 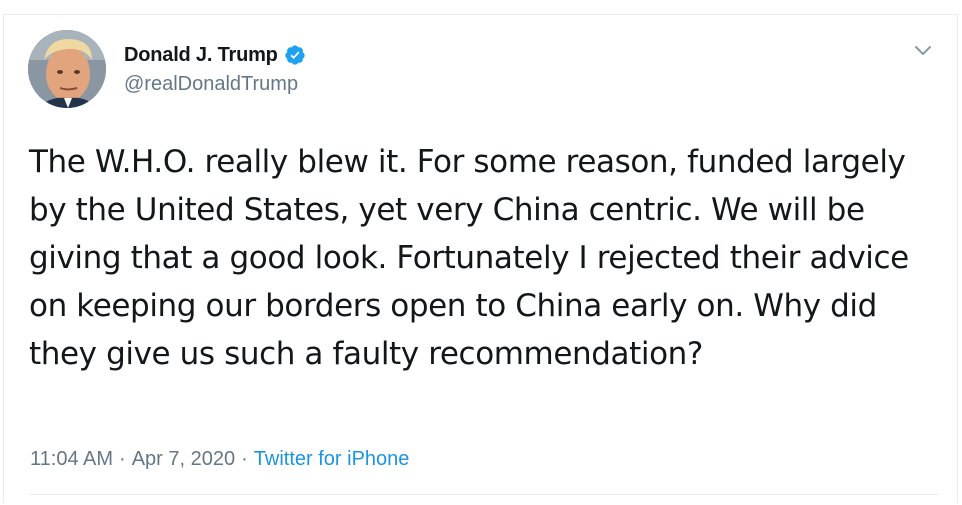 What do you see at coordinates (183, 459) in the screenshot?
I see `tweet-date: Apr 7, 2020` at bounding box center [183, 459].